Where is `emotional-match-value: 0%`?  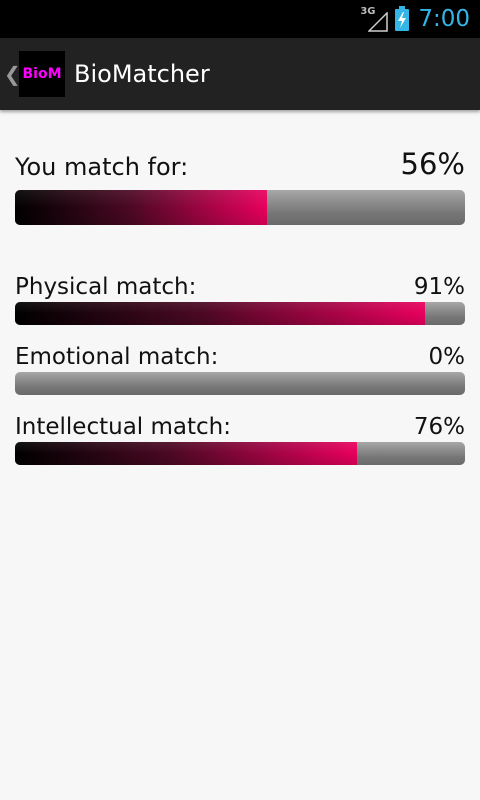
emotional-match-value: 0% is located at coordinates (447, 357).